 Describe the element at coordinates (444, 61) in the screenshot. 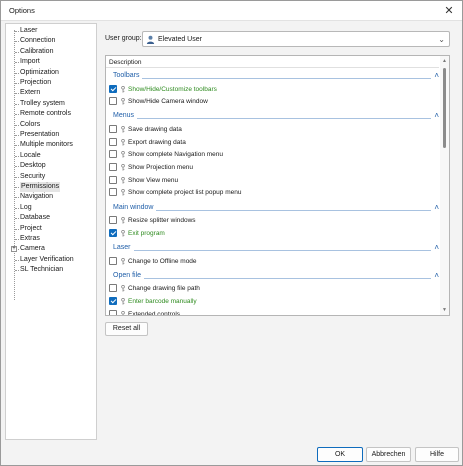

I see `scroll-up-arrow-icon: ▲` at that location.